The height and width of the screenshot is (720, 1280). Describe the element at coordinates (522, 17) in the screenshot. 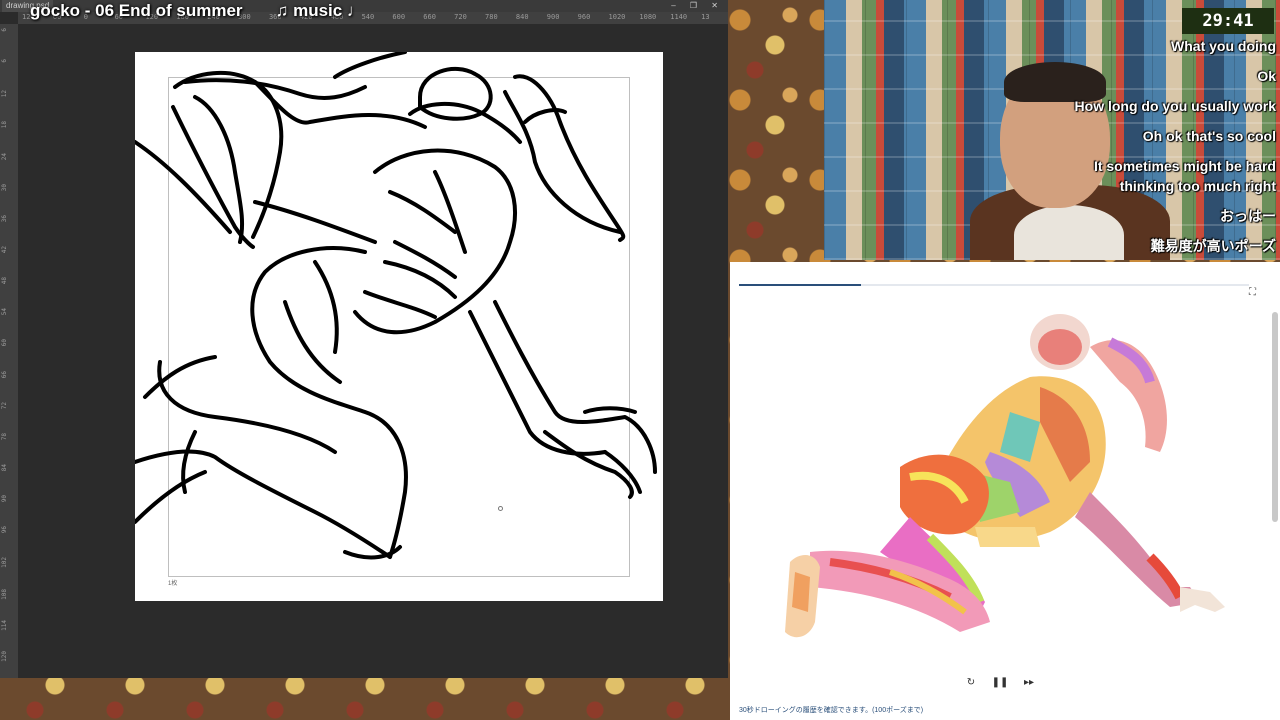

I see `ruler-tick-label: 840` at that location.